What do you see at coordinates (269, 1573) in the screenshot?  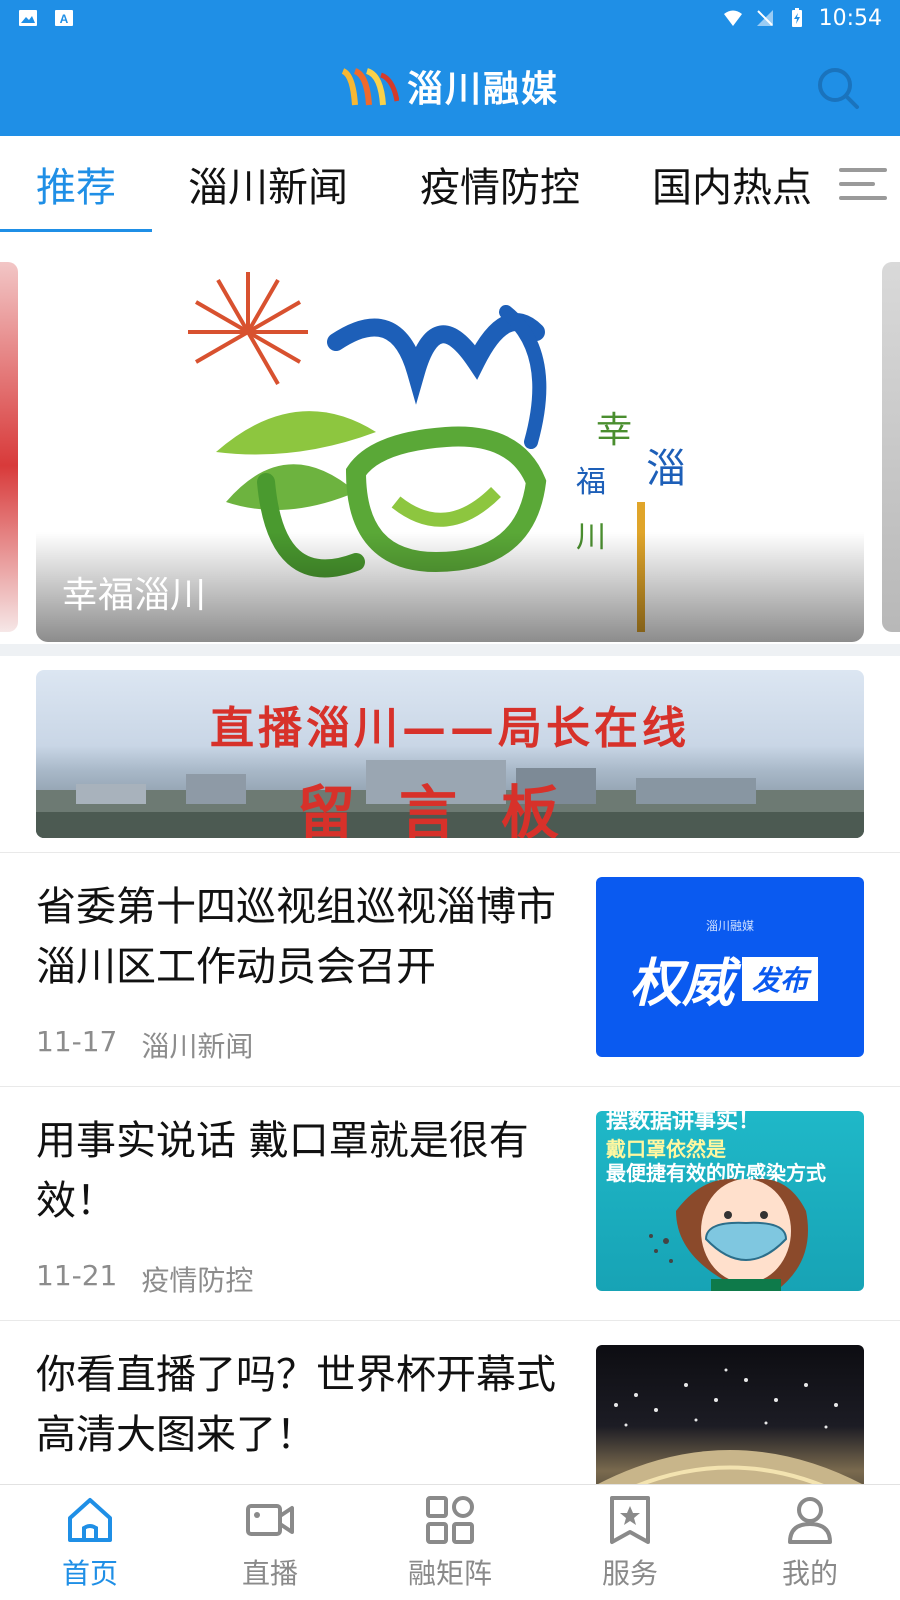 I see `nav-label: 直播` at bounding box center [269, 1573].